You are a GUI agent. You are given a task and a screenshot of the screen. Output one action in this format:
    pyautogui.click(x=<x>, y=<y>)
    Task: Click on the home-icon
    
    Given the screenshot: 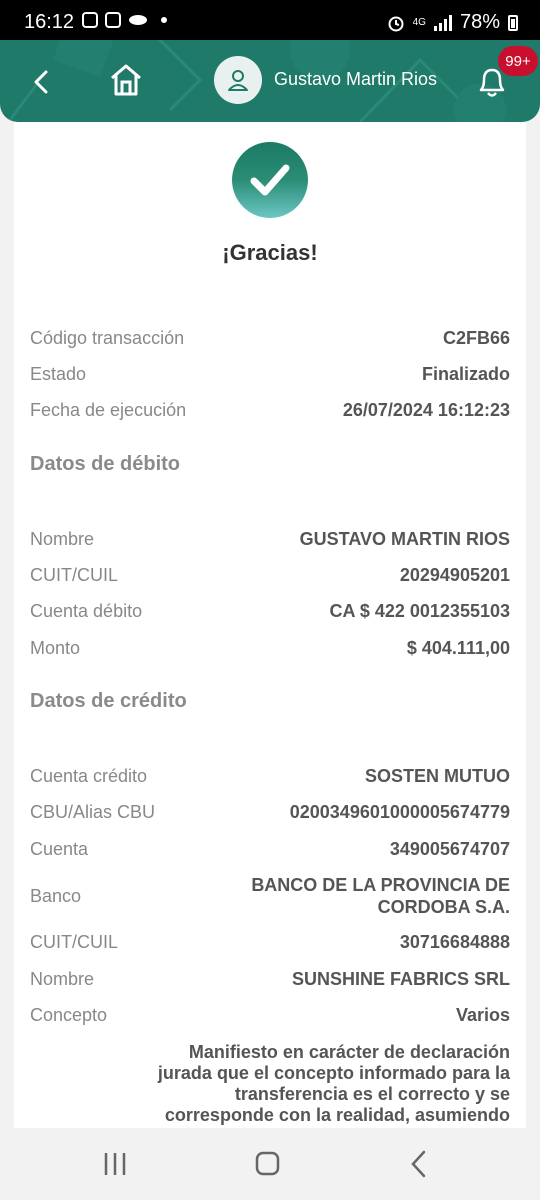 What is the action you would take?
    pyautogui.click(x=126, y=80)
    